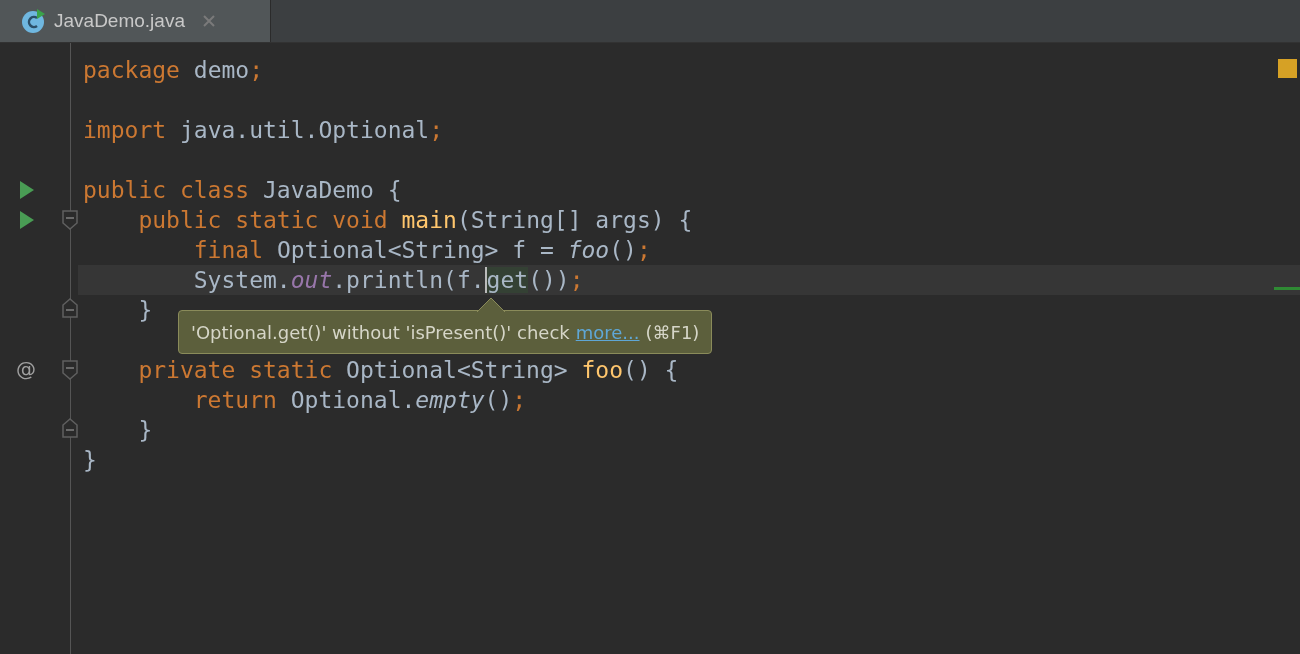 The image size is (1300, 654). I want to click on code-line: return Optional.empty();, so click(359, 400).